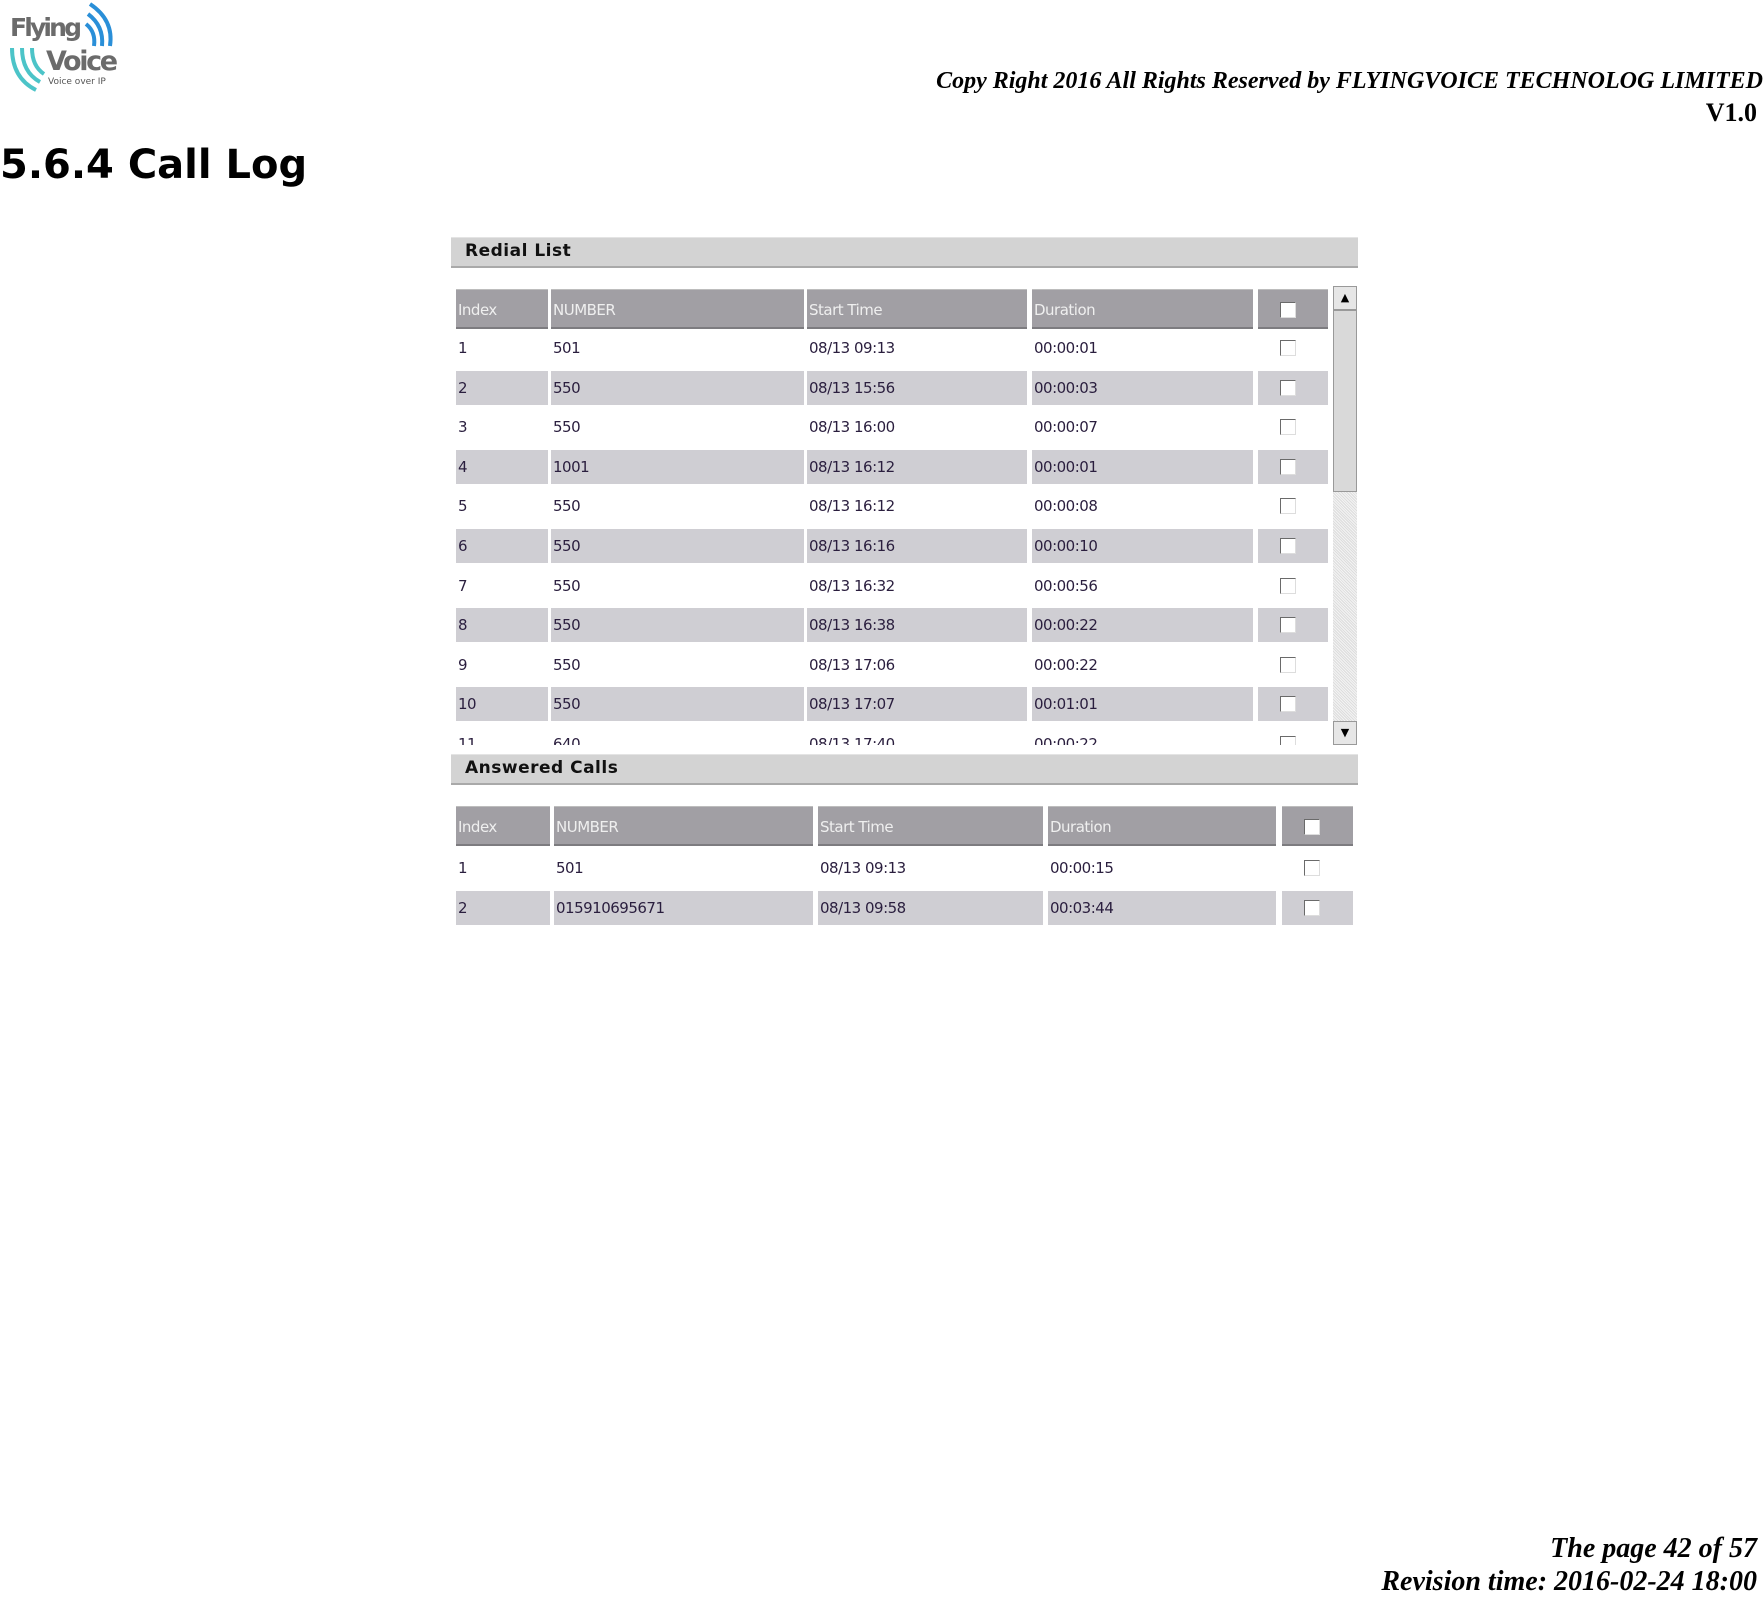  Describe the element at coordinates (677, 466) in the screenshot. I see `cell-number: 1001` at that location.